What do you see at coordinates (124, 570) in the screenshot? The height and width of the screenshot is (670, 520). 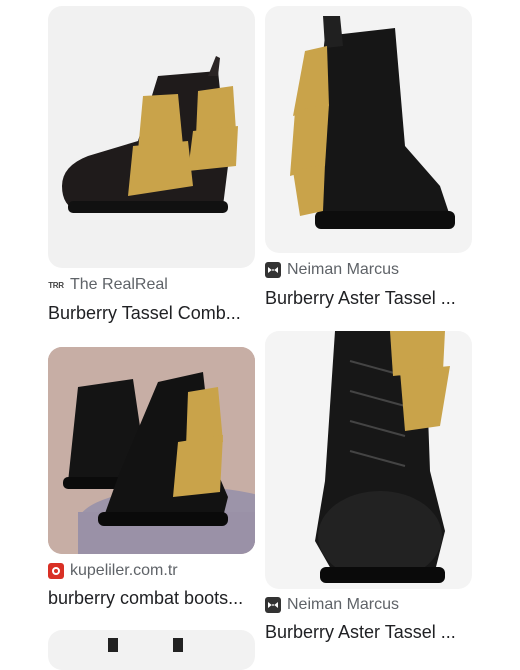 I see `source-name: kupeliler.com.tr` at bounding box center [124, 570].